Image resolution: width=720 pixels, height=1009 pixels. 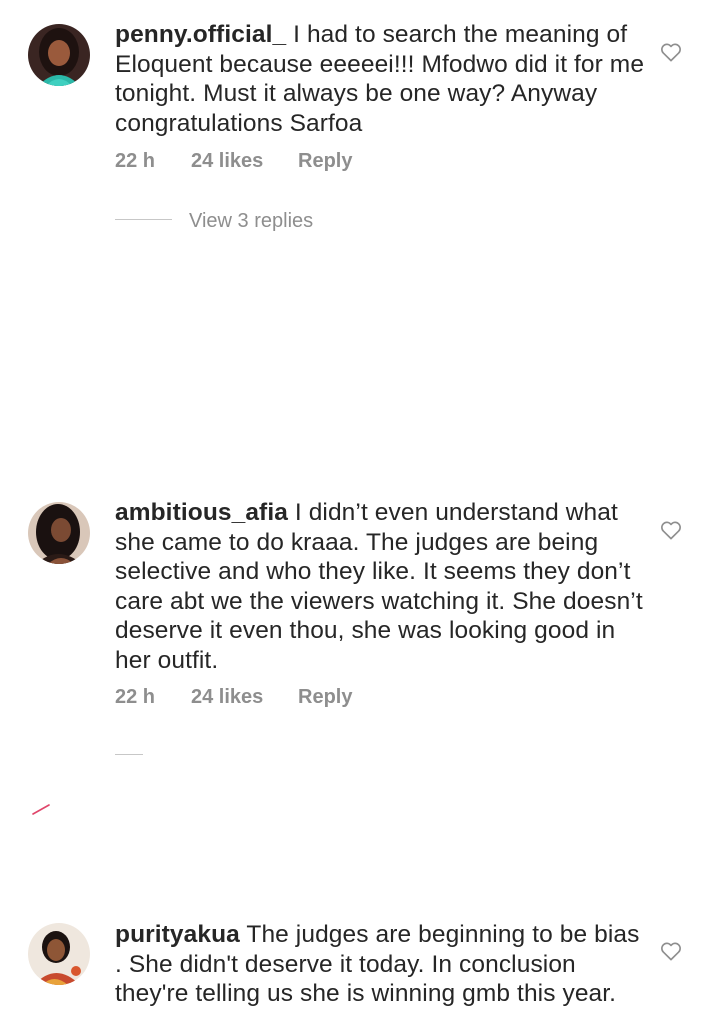 What do you see at coordinates (200, 34) in the screenshot?
I see `comment-username: penny.official_` at bounding box center [200, 34].